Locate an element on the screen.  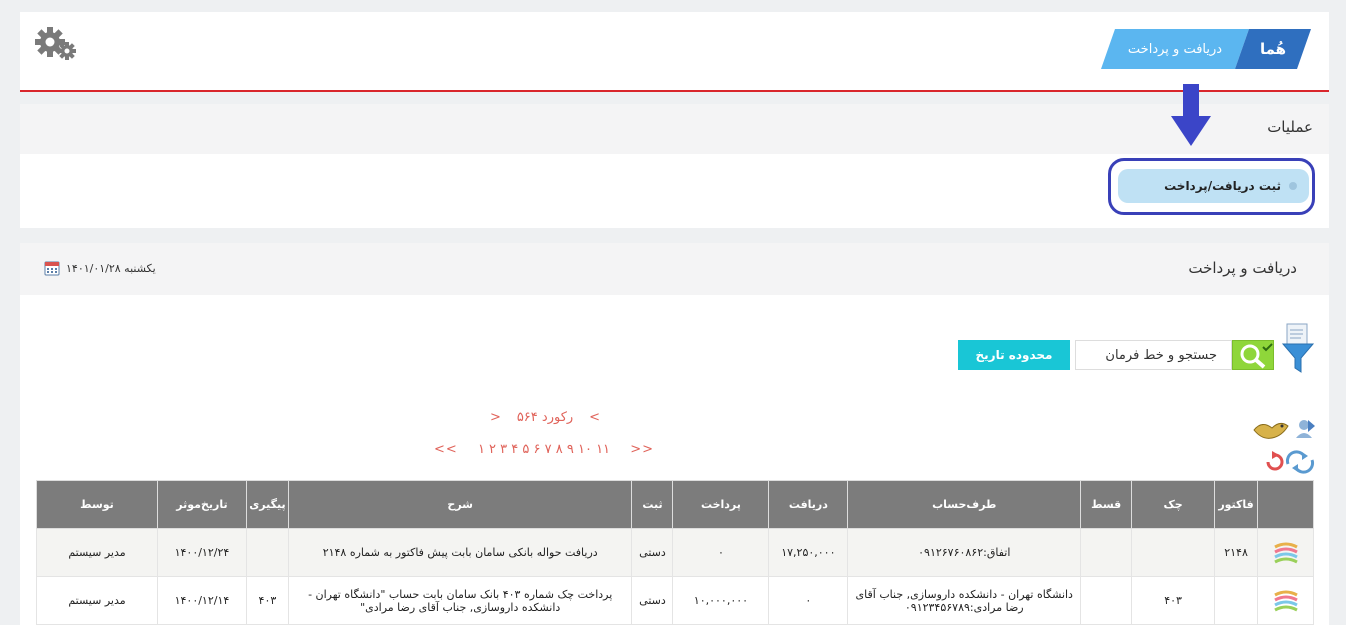
cell-invoice: ۲۱۴۸ is located at coordinates (1236, 552).